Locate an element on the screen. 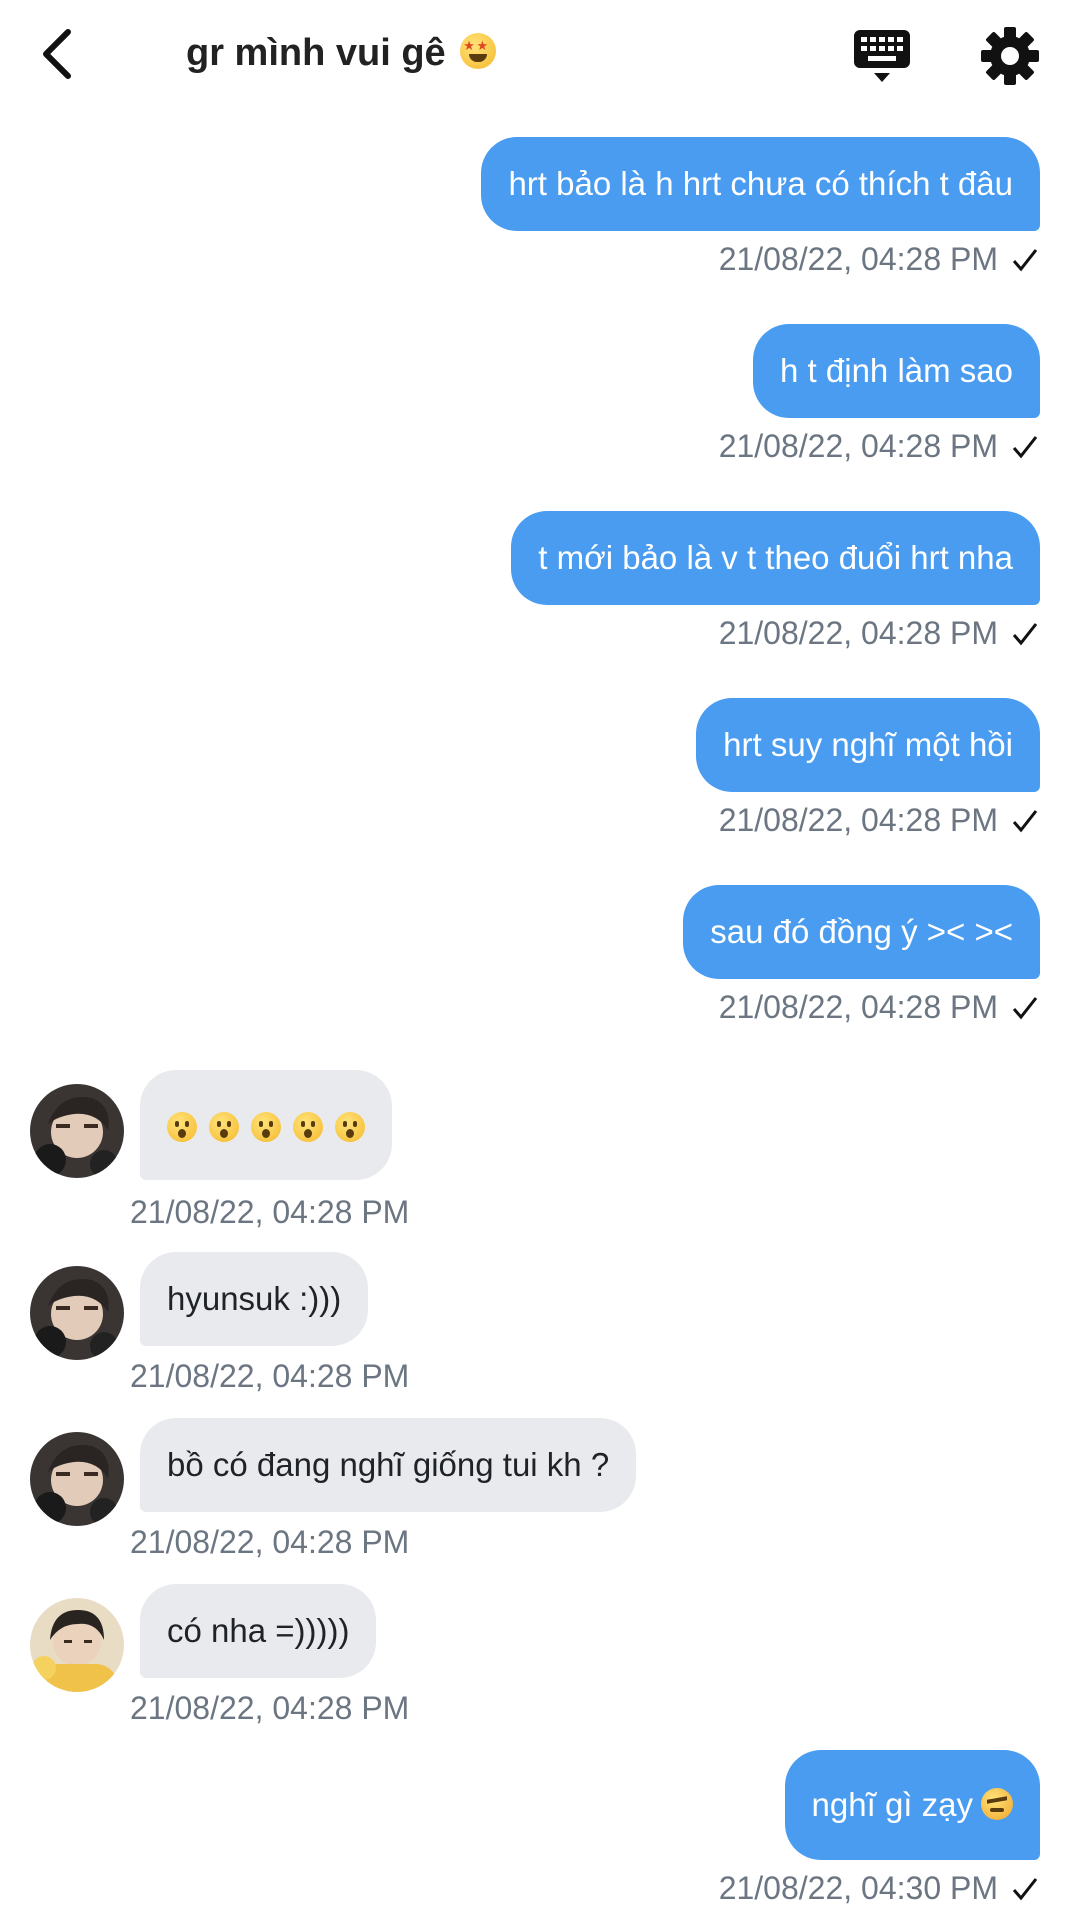 The width and height of the screenshot is (1073, 1920). chat-header: gr mình vui gê is located at coordinates (536, 55).